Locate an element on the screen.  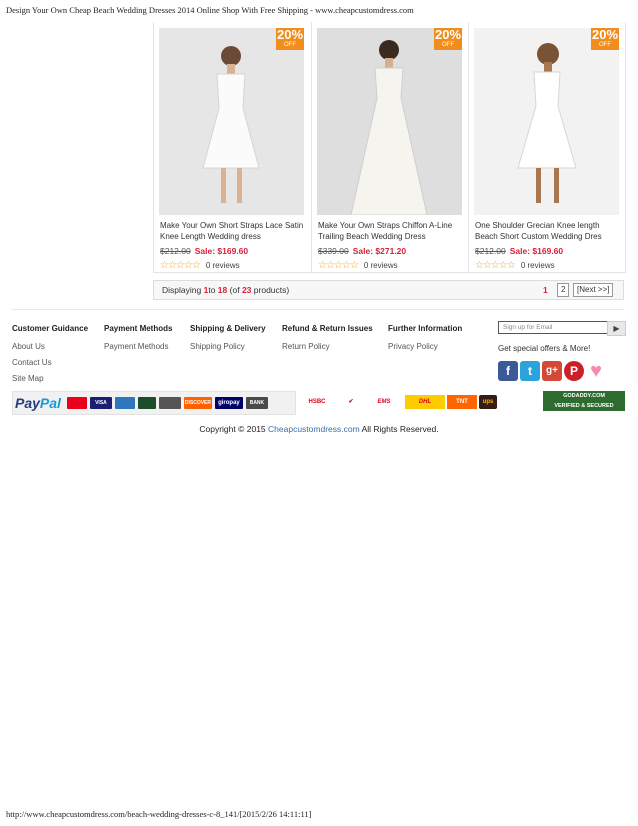
footer-divider is located at coordinates (318, 309).